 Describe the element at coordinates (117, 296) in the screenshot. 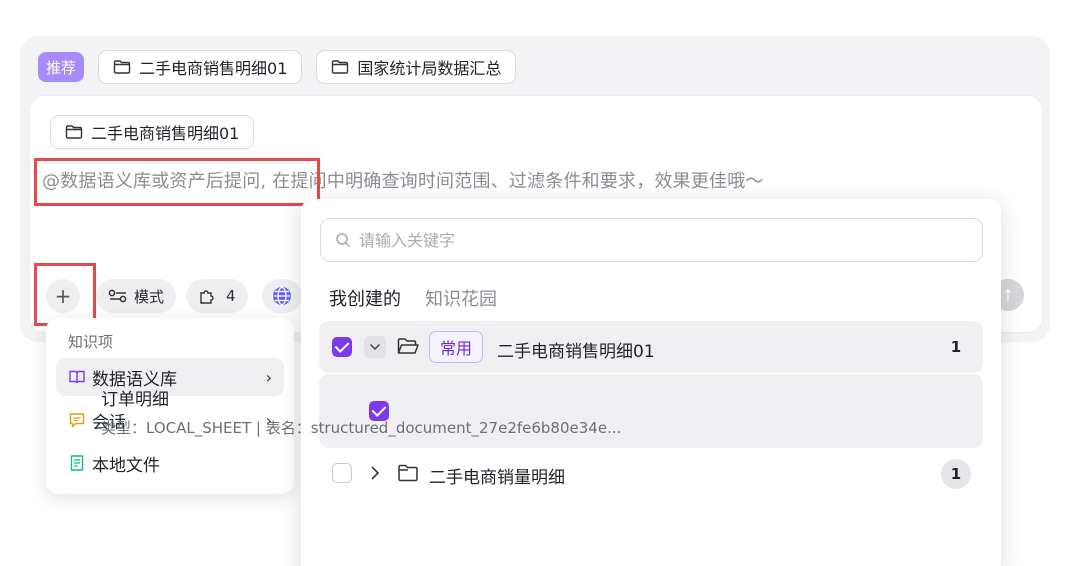

I see `mode-toggle-icon` at that location.